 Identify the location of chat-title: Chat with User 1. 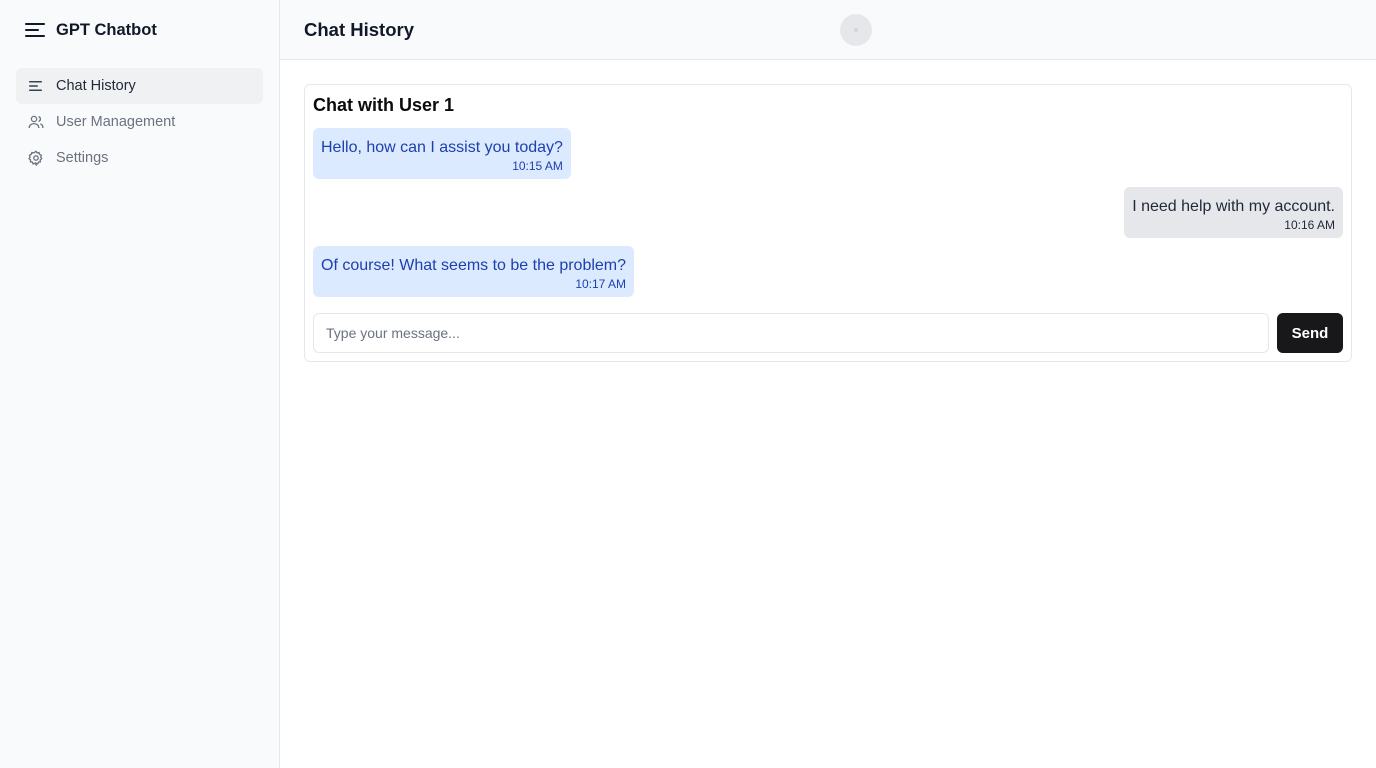
(384, 105).